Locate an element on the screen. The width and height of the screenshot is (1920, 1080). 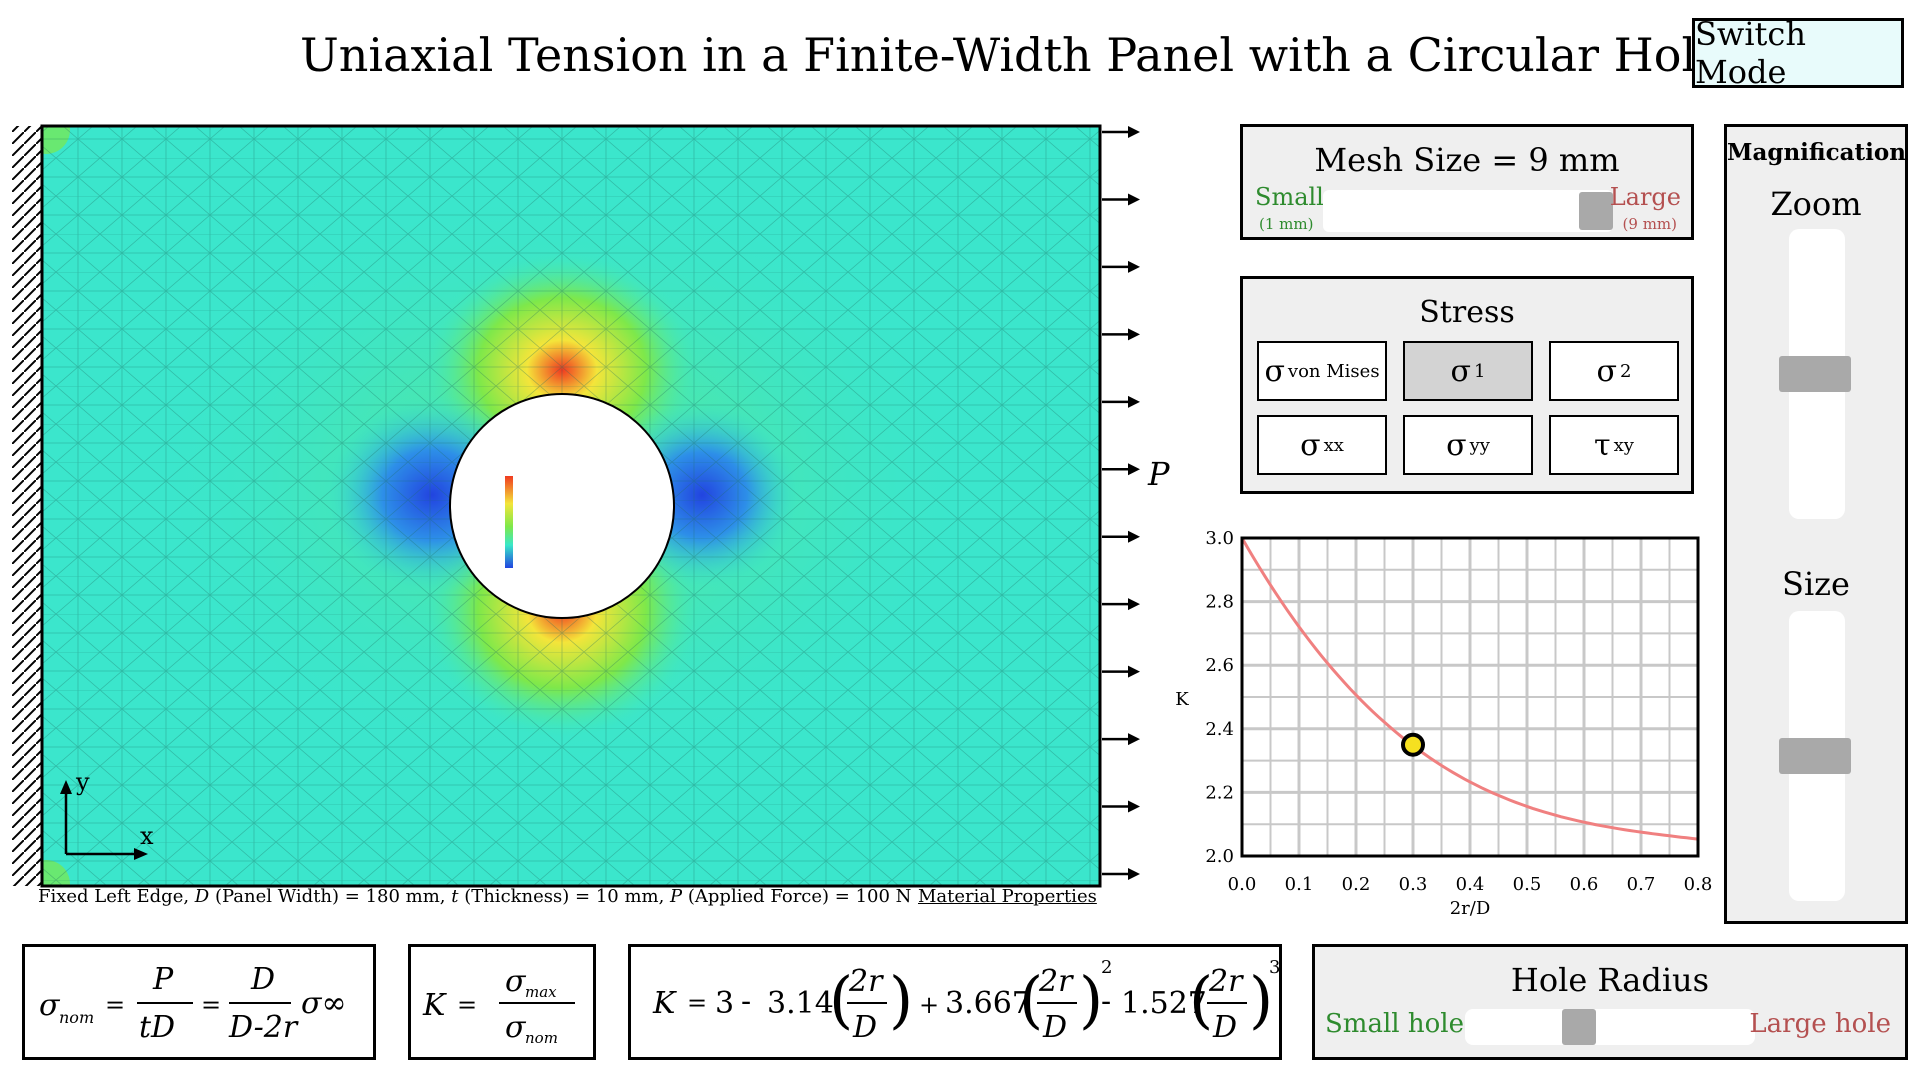
size-slider-thumb is located at coordinates (1815, 756).